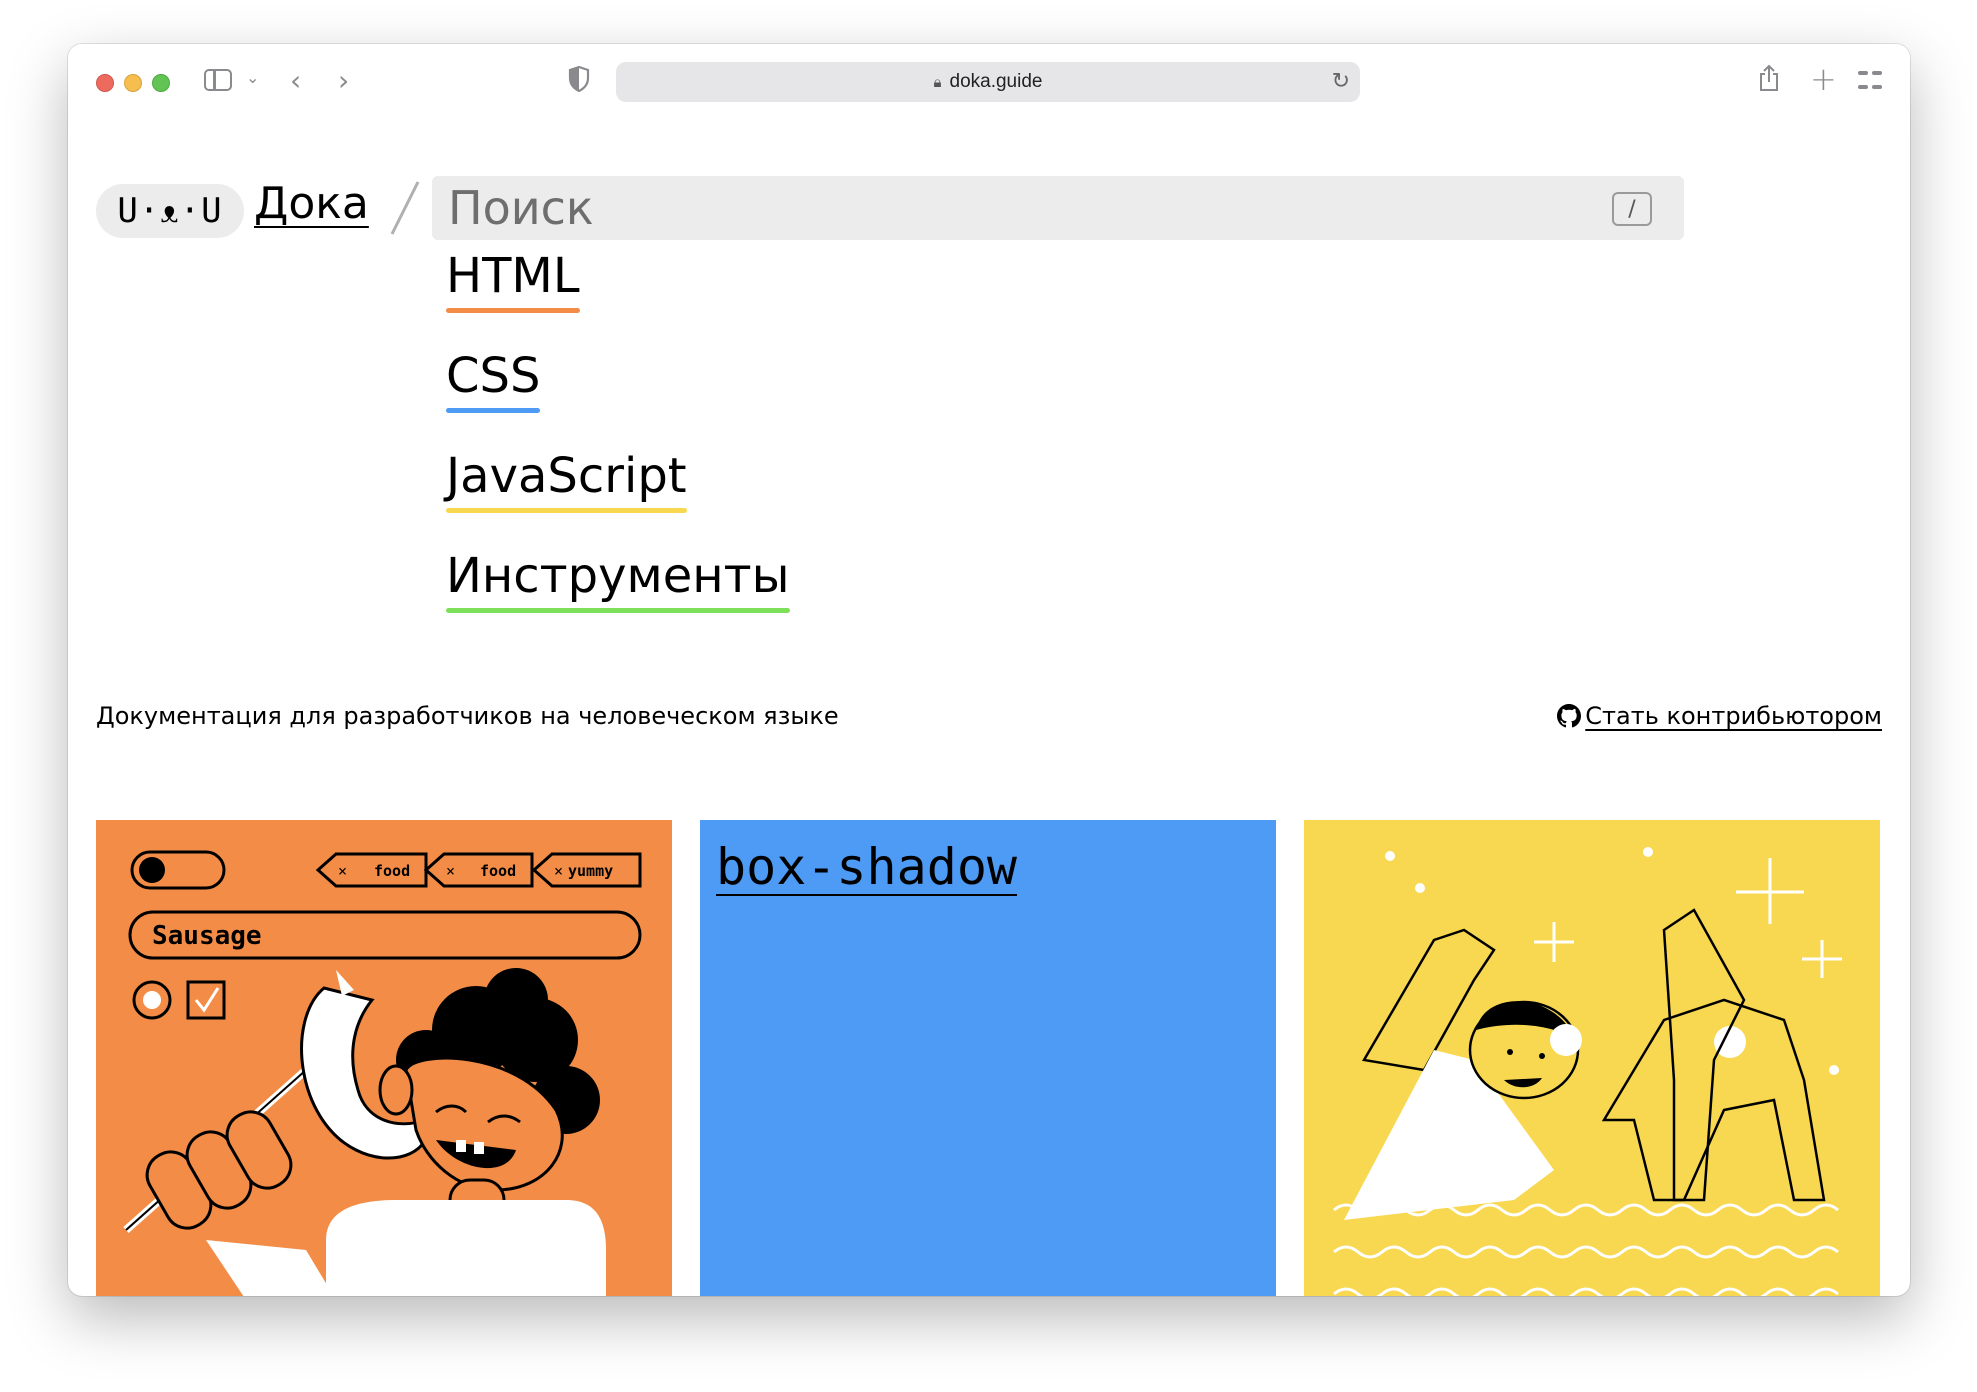  Describe the element at coordinates (382, 1073) in the screenshot. I see `food-illustration: × × × food food yummy Sausage` at that location.